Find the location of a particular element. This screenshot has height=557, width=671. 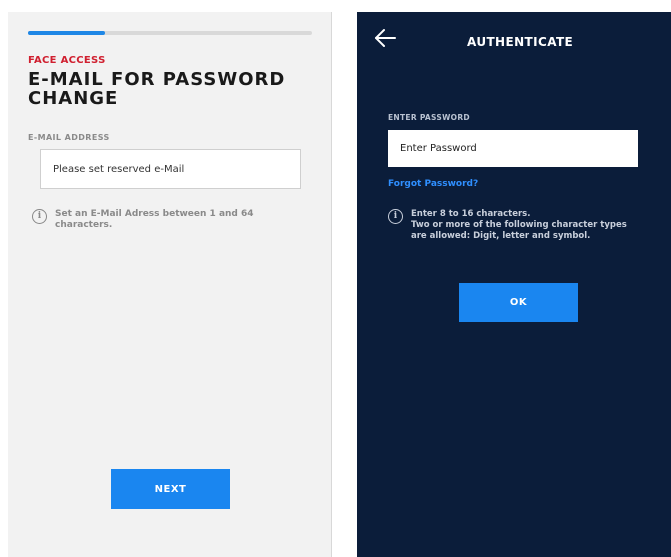

forgot-password-link: Forgot Password? is located at coordinates (433, 184).